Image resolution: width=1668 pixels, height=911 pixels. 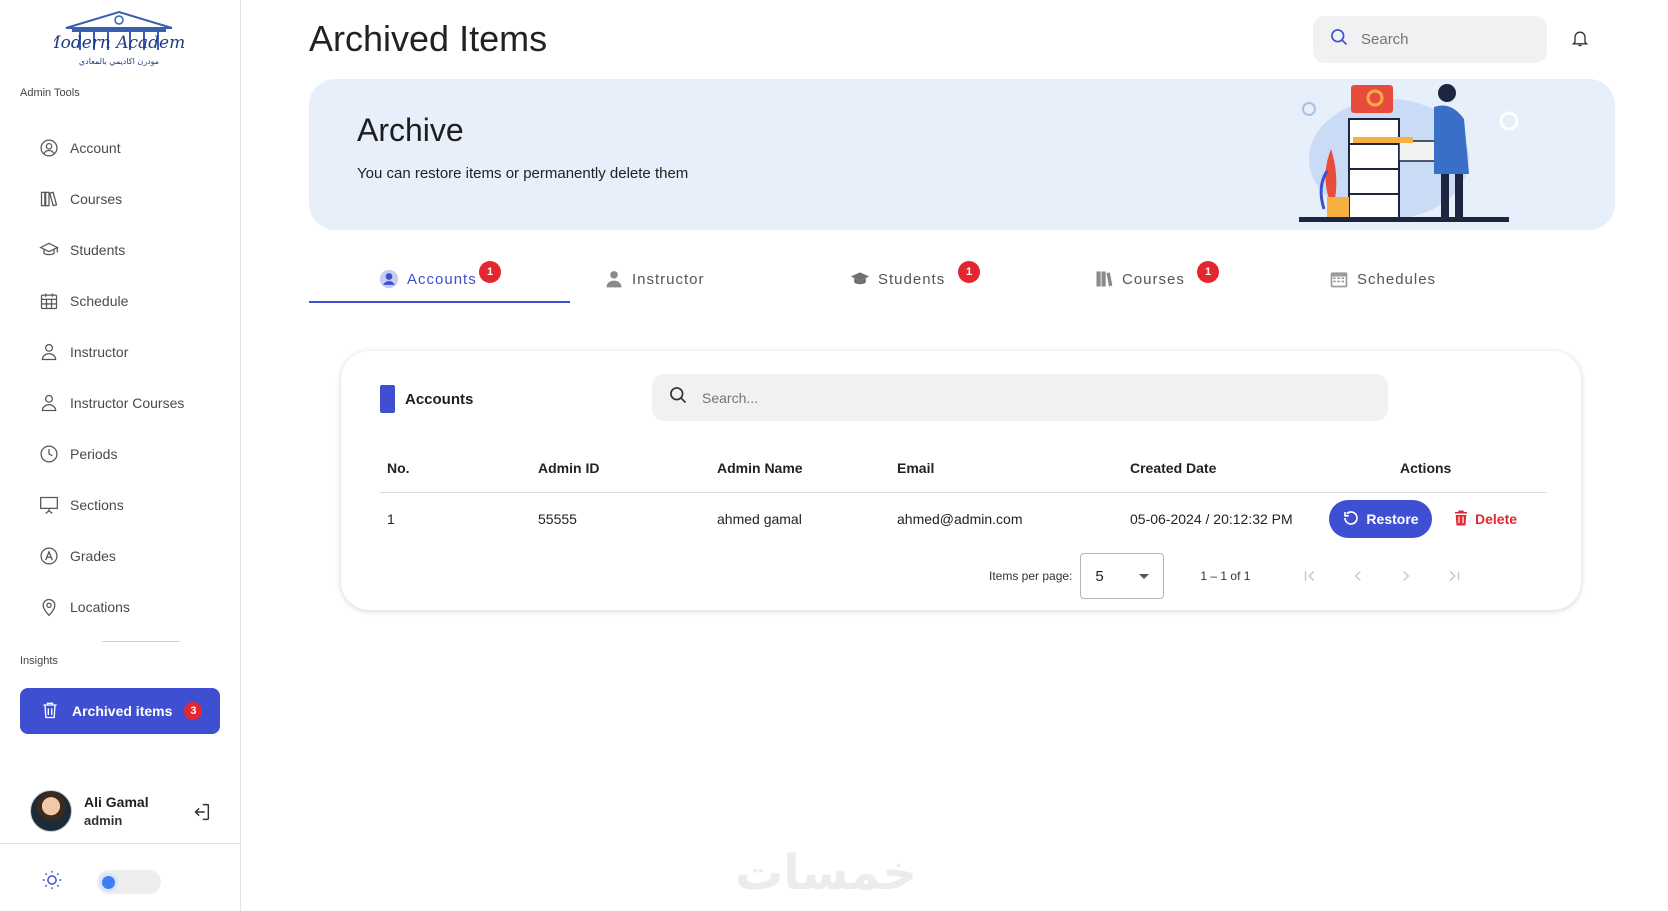 What do you see at coordinates (99, 352) in the screenshot?
I see `sidebar-item-label: Instructor` at bounding box center [99, 352].